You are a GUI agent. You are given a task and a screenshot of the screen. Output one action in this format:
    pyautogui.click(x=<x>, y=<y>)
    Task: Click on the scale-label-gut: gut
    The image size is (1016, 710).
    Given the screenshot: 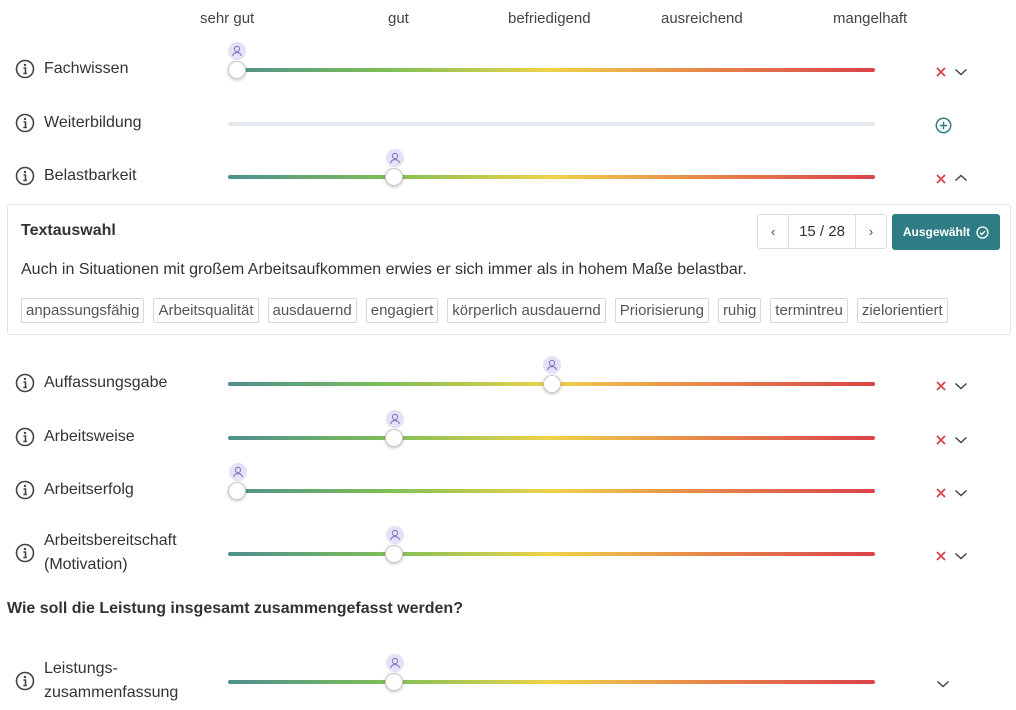 What is the action you would take?
    pyautogui.click(x=398, y=18)
    